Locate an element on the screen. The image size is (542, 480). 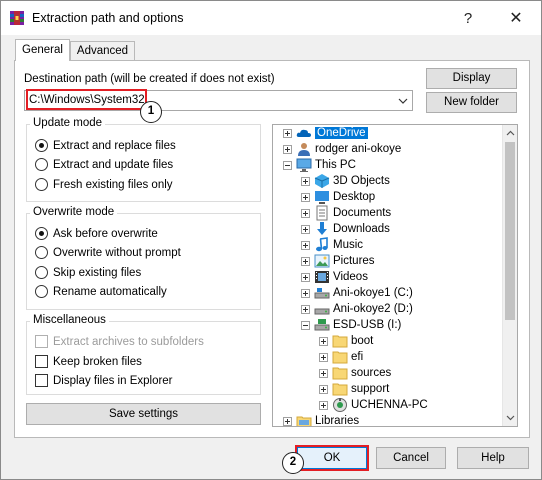
tree-item-label: Downloads is located at coordinates (361, 229).